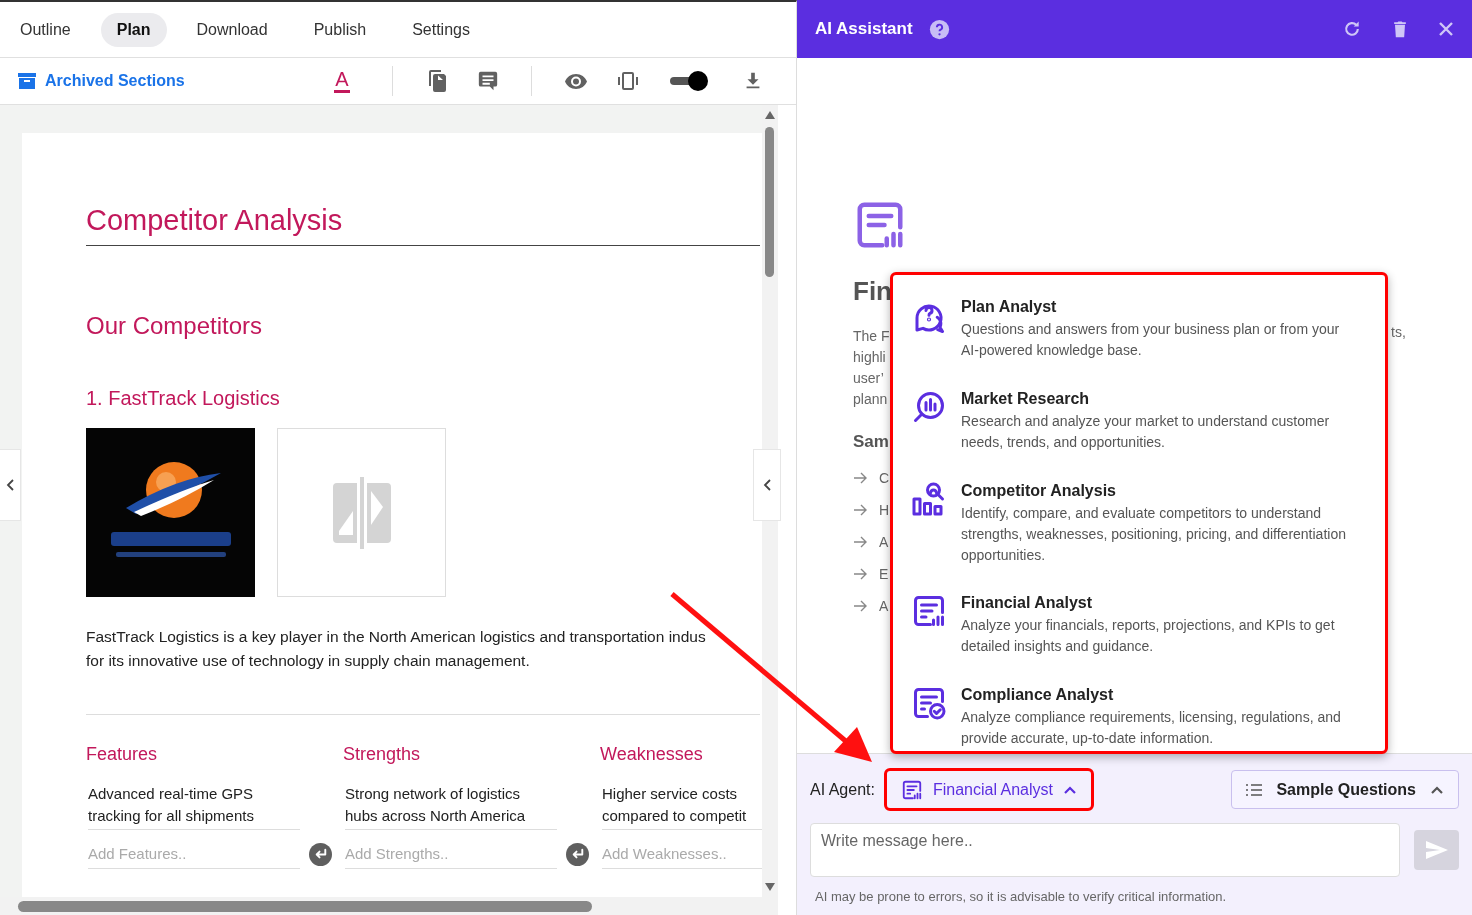  What do you see at coordinates (382, 754) in the screenshot?
I see `column-heading: Strengths` at bounding box center [382, 754].